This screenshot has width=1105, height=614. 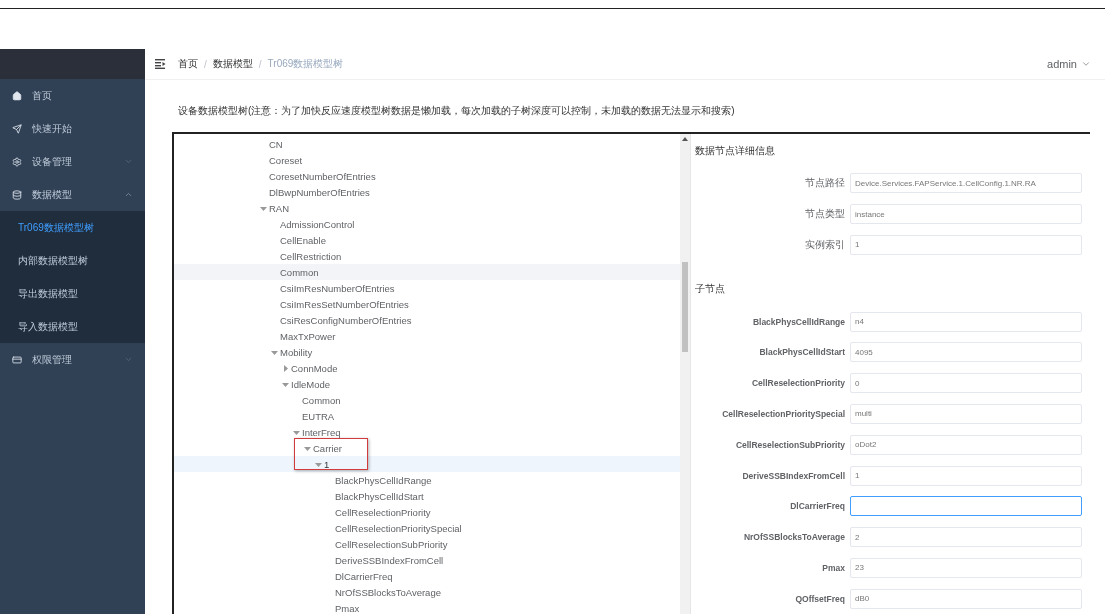 What do you see at coordinates (824, 183) in the screenshot?
I see `field-label: 节点路径` at bounding box center [824, 183].